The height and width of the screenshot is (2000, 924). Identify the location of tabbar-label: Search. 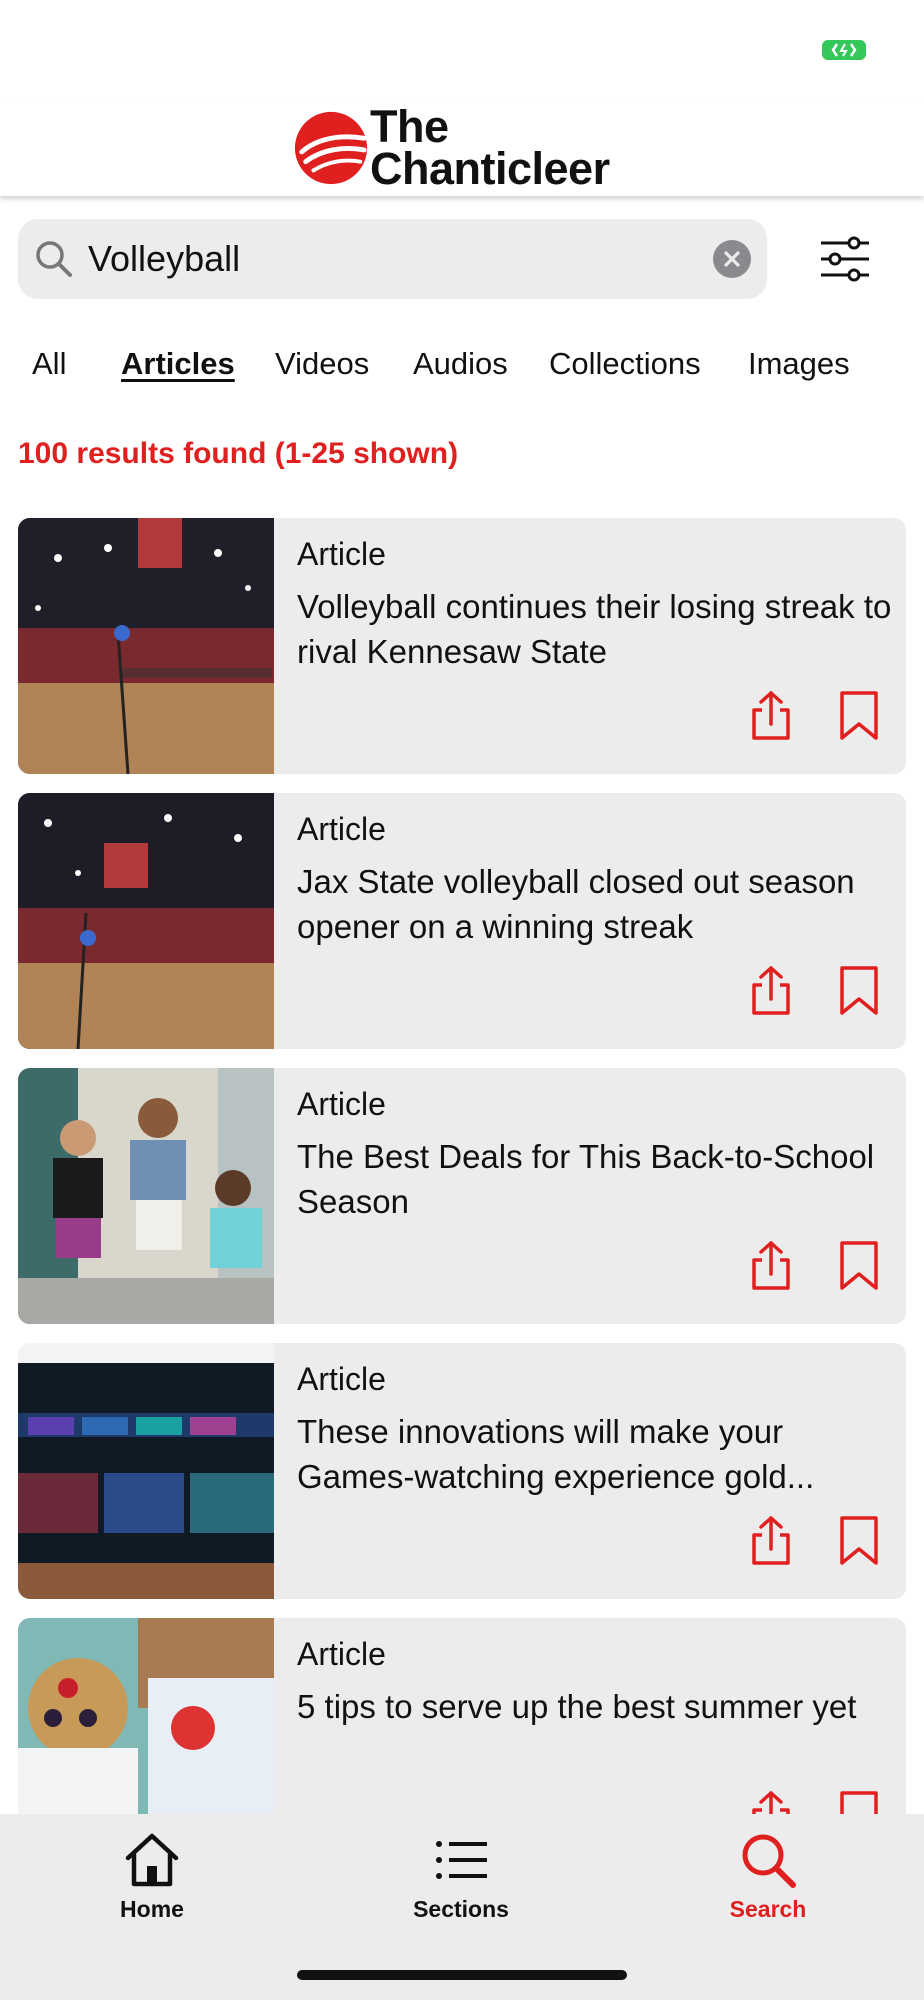
(768, 1909).